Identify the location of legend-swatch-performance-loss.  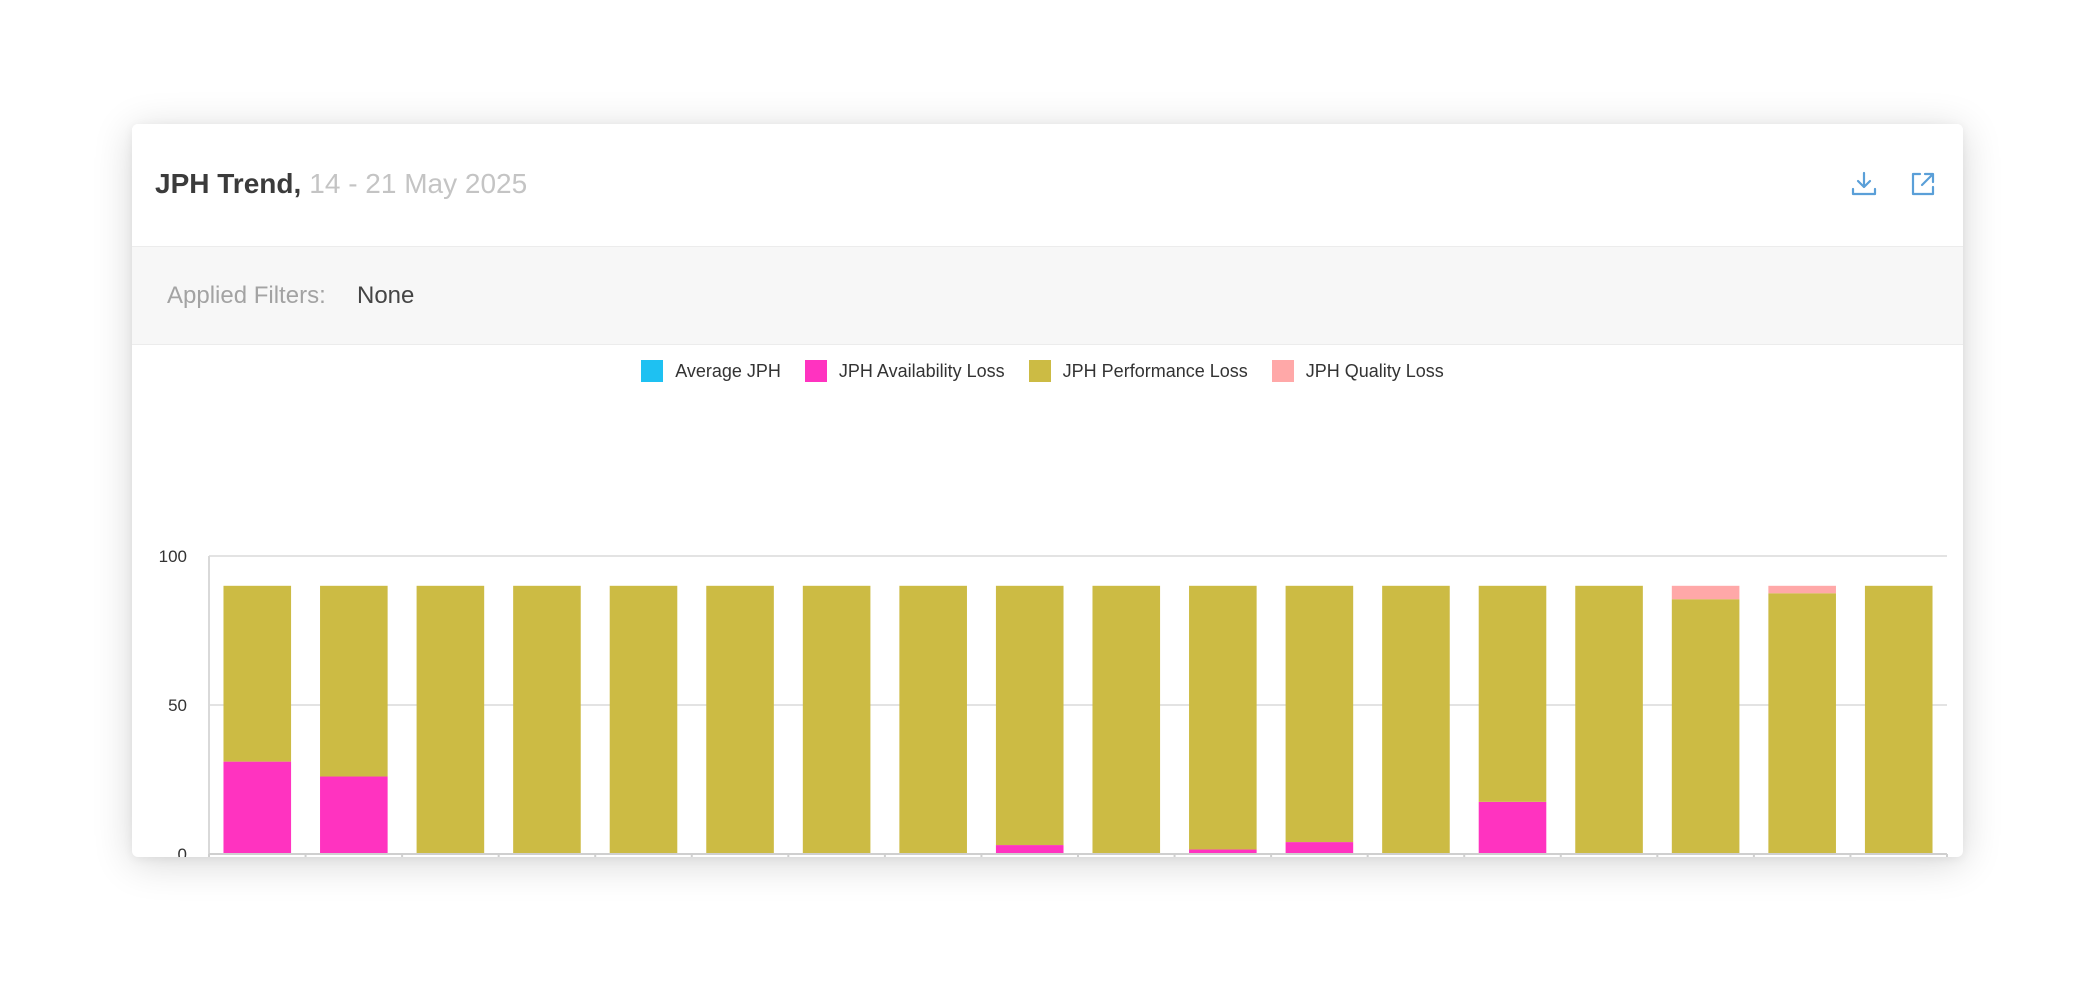
(1039, 371).